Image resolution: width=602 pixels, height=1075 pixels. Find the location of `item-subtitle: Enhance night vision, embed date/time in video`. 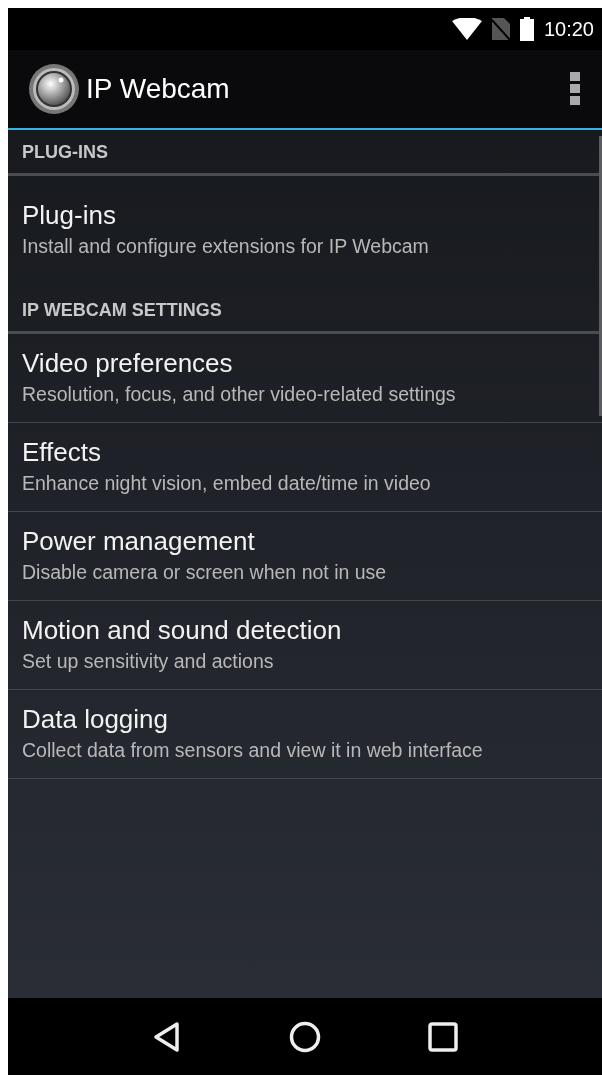

item-subtitle: Enhance night vision, embed date/time in video is located at coordinates (227, 483).